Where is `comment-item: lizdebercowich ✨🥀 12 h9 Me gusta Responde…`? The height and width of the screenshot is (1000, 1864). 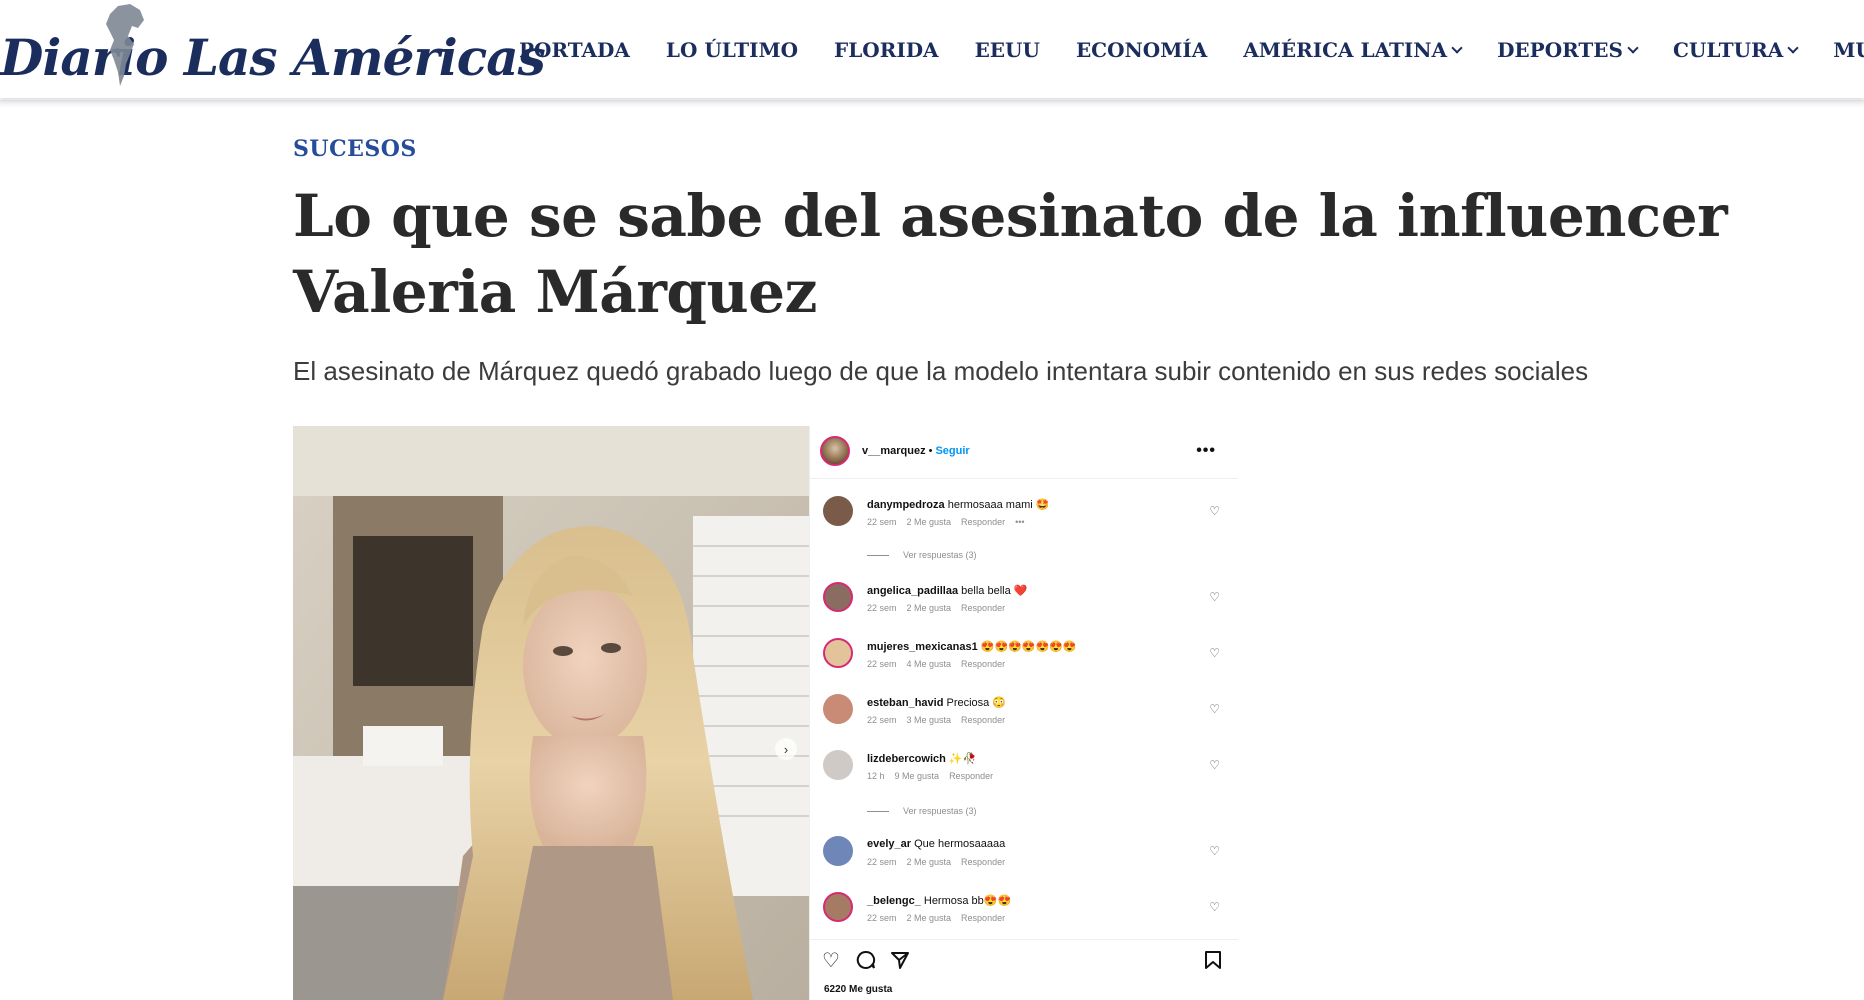 comment-item: lizdebercowich ✨🥀 12 h9 Me gusta Responde… is located at coordinates (1025, 770).